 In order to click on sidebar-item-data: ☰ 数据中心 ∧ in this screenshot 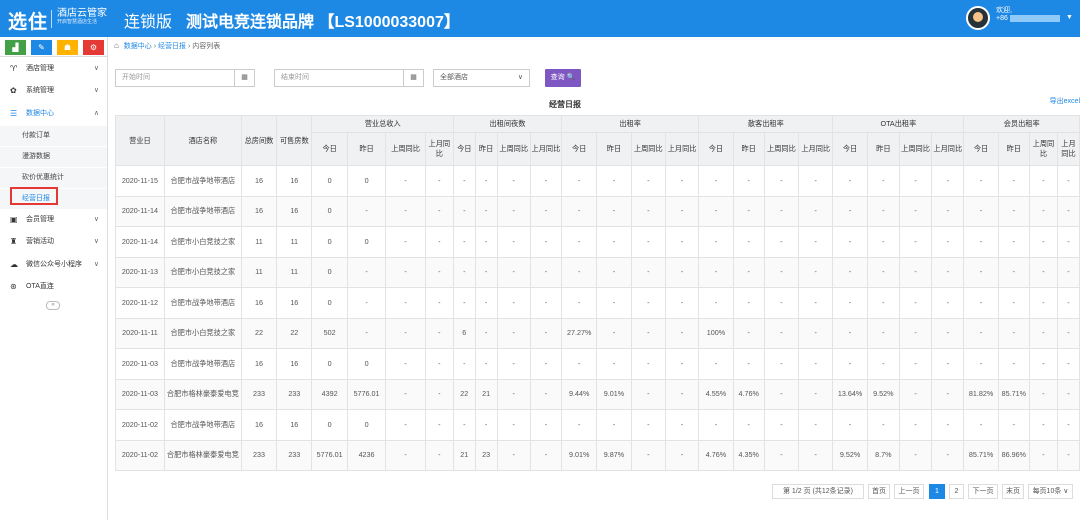, I will do `click(53, 114)`.